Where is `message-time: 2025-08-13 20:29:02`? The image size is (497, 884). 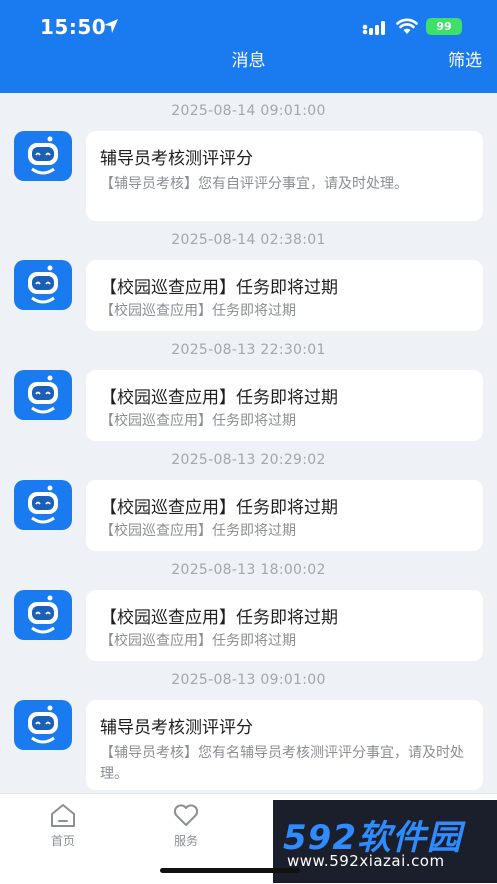 message-time: 2025-08-13 20:29:02 is located at coordinates (248, 460).